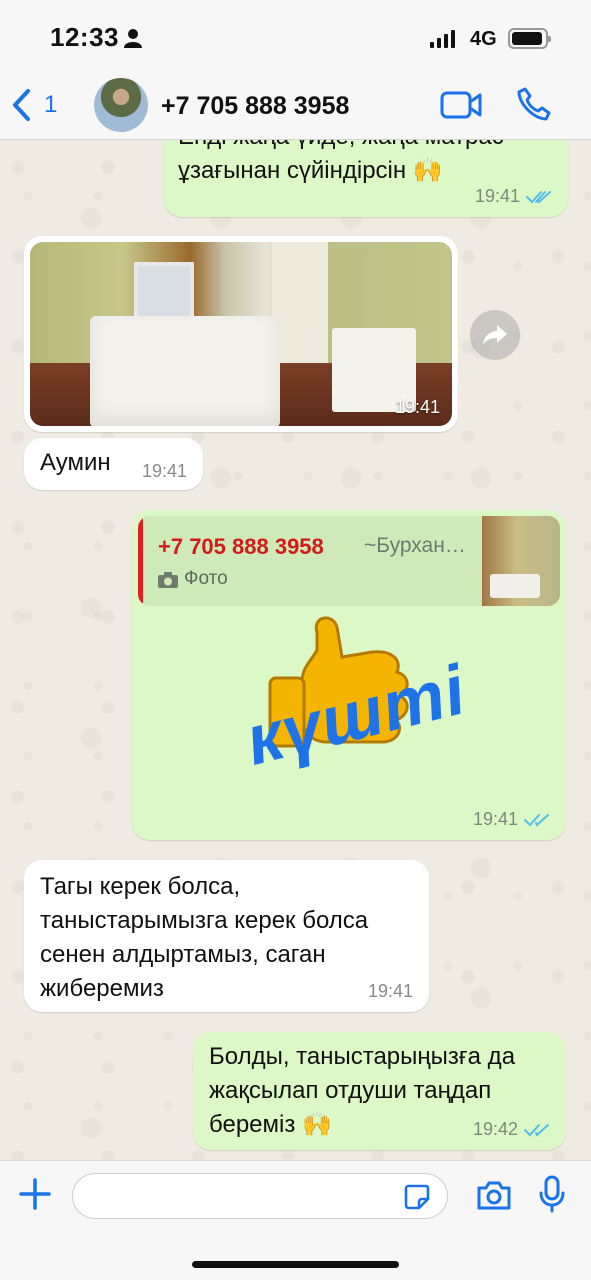 Image resolution: width=591 pixels, height=1280 pixels. What do you see at coordinates (113, 464) in the screenshot?
I see `message-incoming: Аумин 19:41` at bounding box center [113, 464].